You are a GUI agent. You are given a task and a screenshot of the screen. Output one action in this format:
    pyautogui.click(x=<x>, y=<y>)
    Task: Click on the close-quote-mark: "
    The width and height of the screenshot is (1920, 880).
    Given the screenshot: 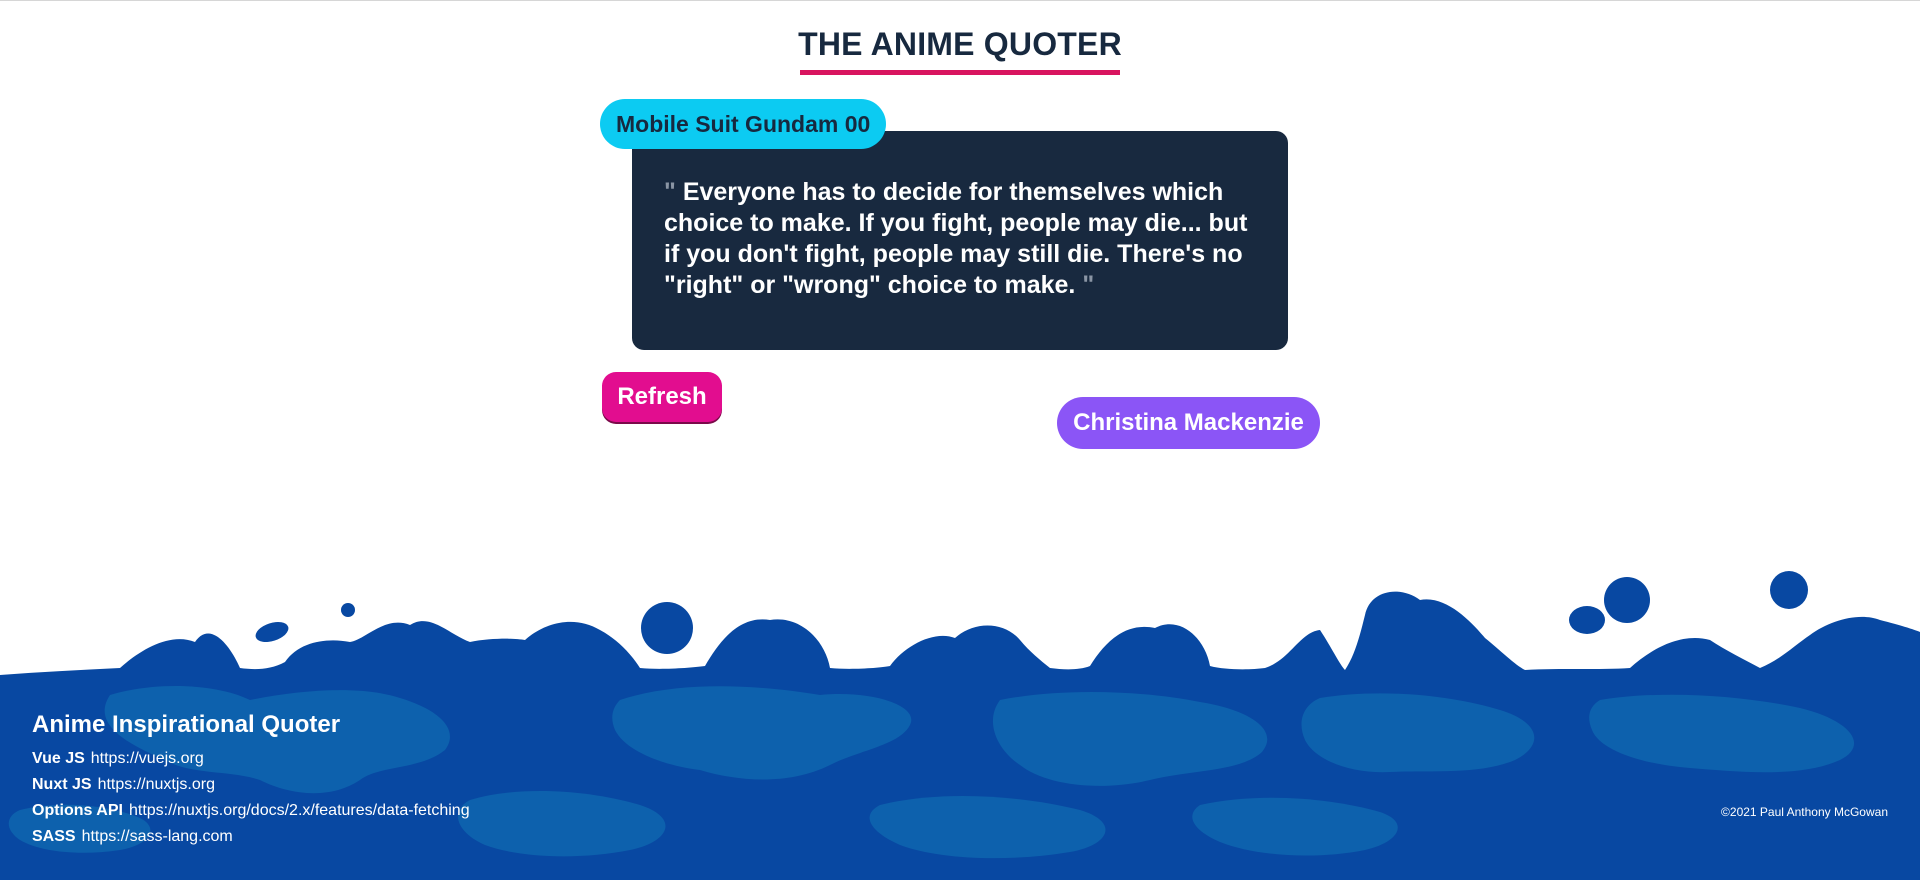 What is the action you would take?
    pyautogui.click(x=1088, y=285)
    